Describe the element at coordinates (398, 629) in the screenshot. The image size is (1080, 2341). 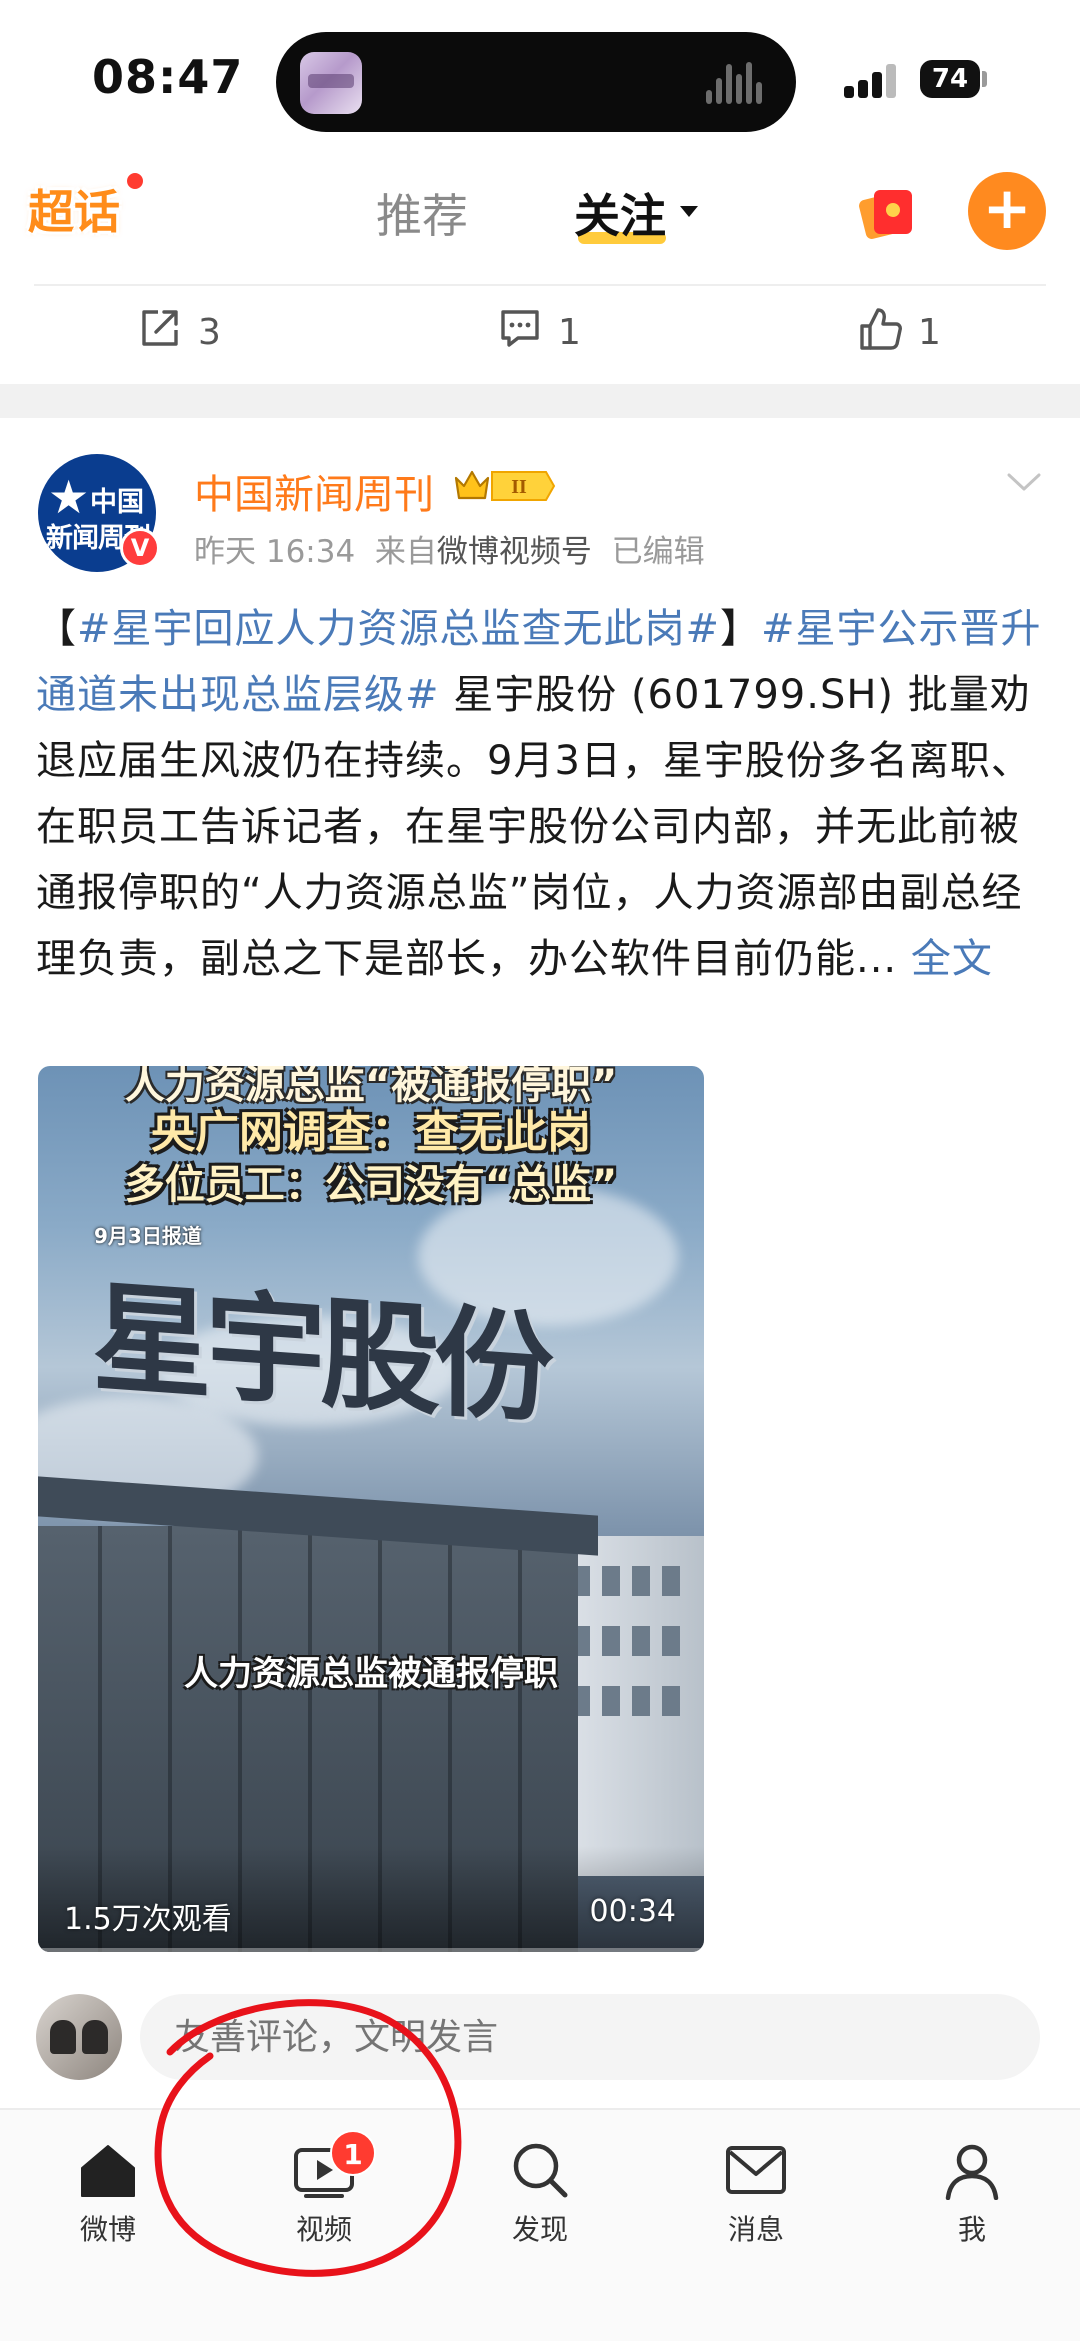
I see `hashtag-link: #星宇回应人力资源总监查无此岗#` at that location.